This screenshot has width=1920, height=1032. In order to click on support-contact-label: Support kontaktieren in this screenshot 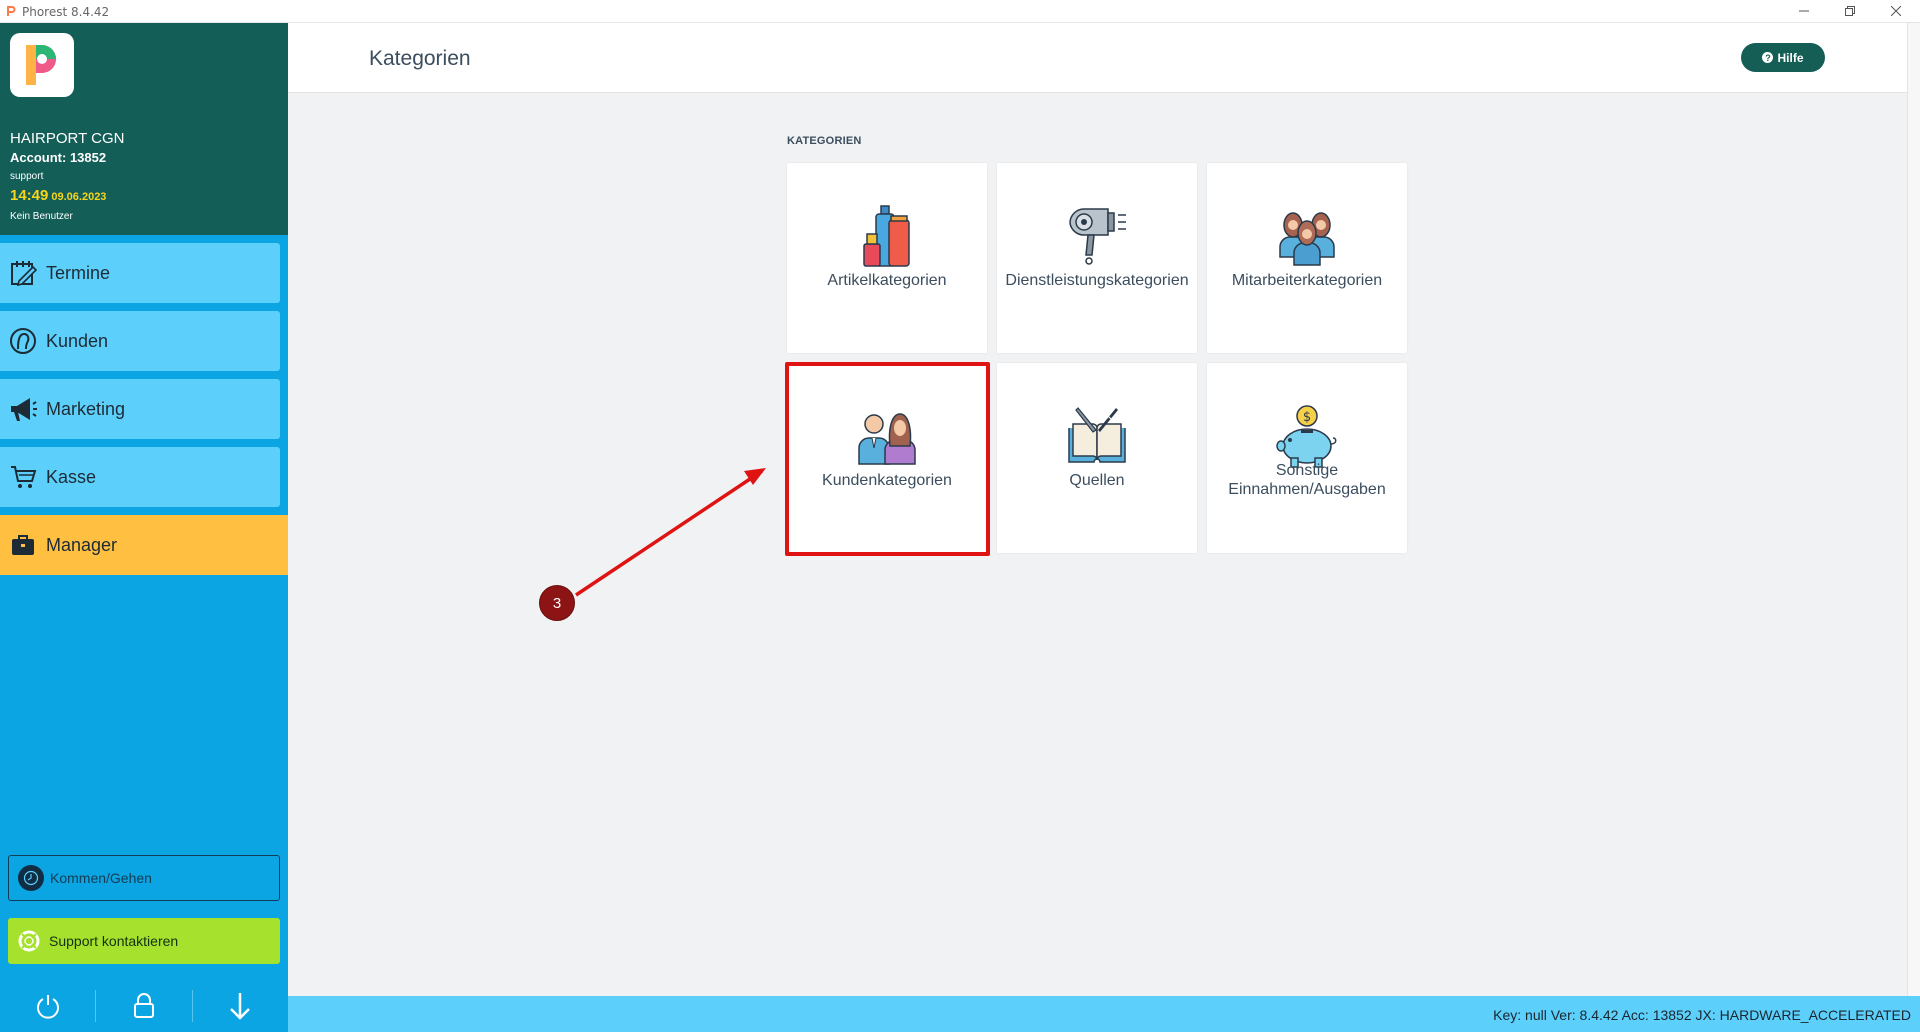, I will do `click(114, 941)`.